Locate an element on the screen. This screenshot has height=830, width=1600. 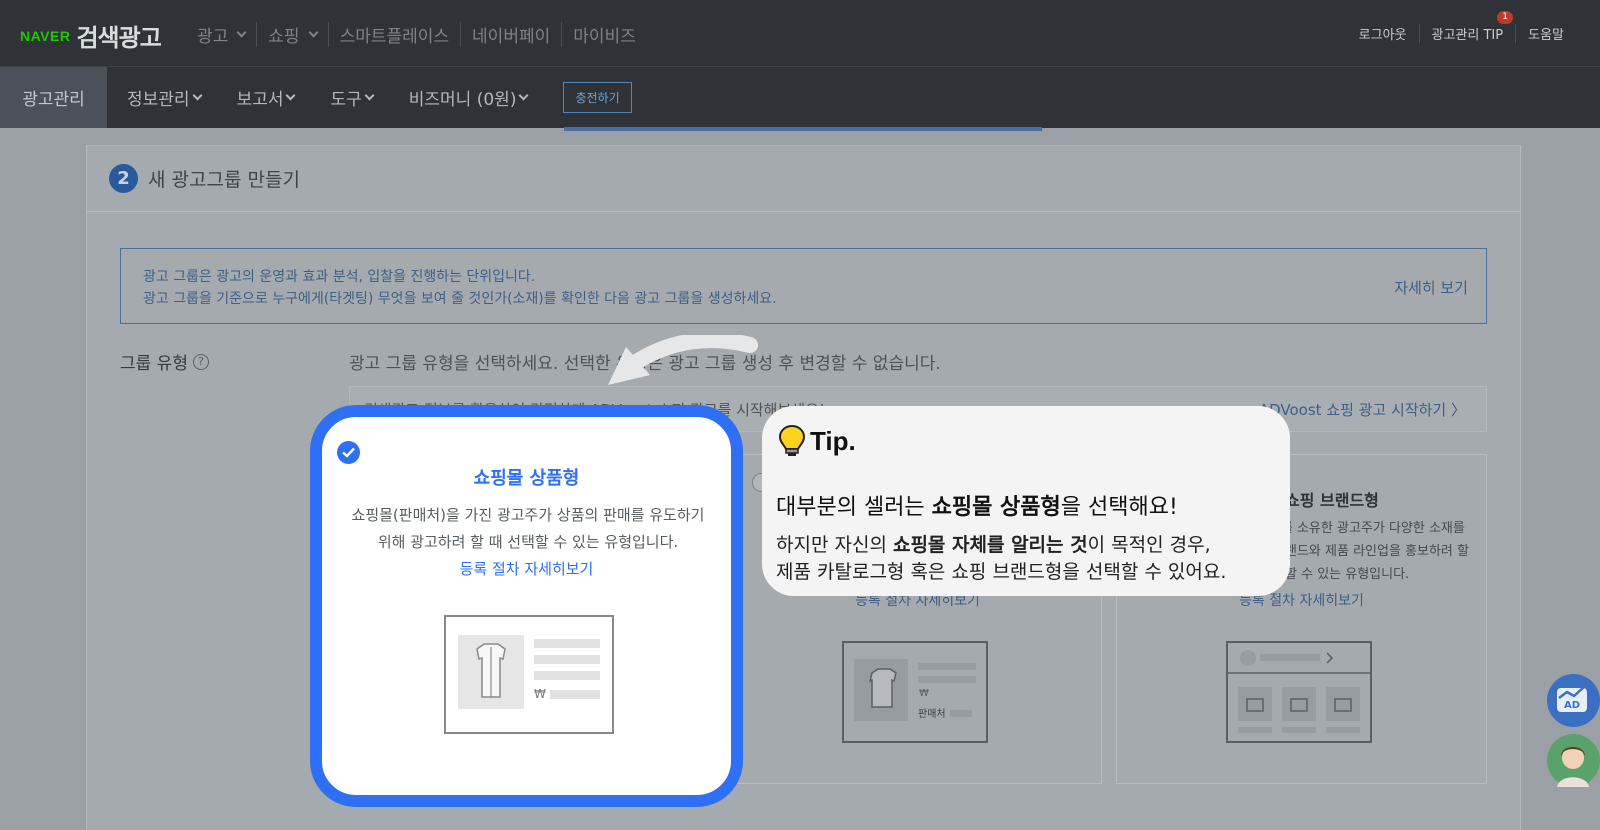
product-illustration: ₩ is located at coordinates (529, 674).